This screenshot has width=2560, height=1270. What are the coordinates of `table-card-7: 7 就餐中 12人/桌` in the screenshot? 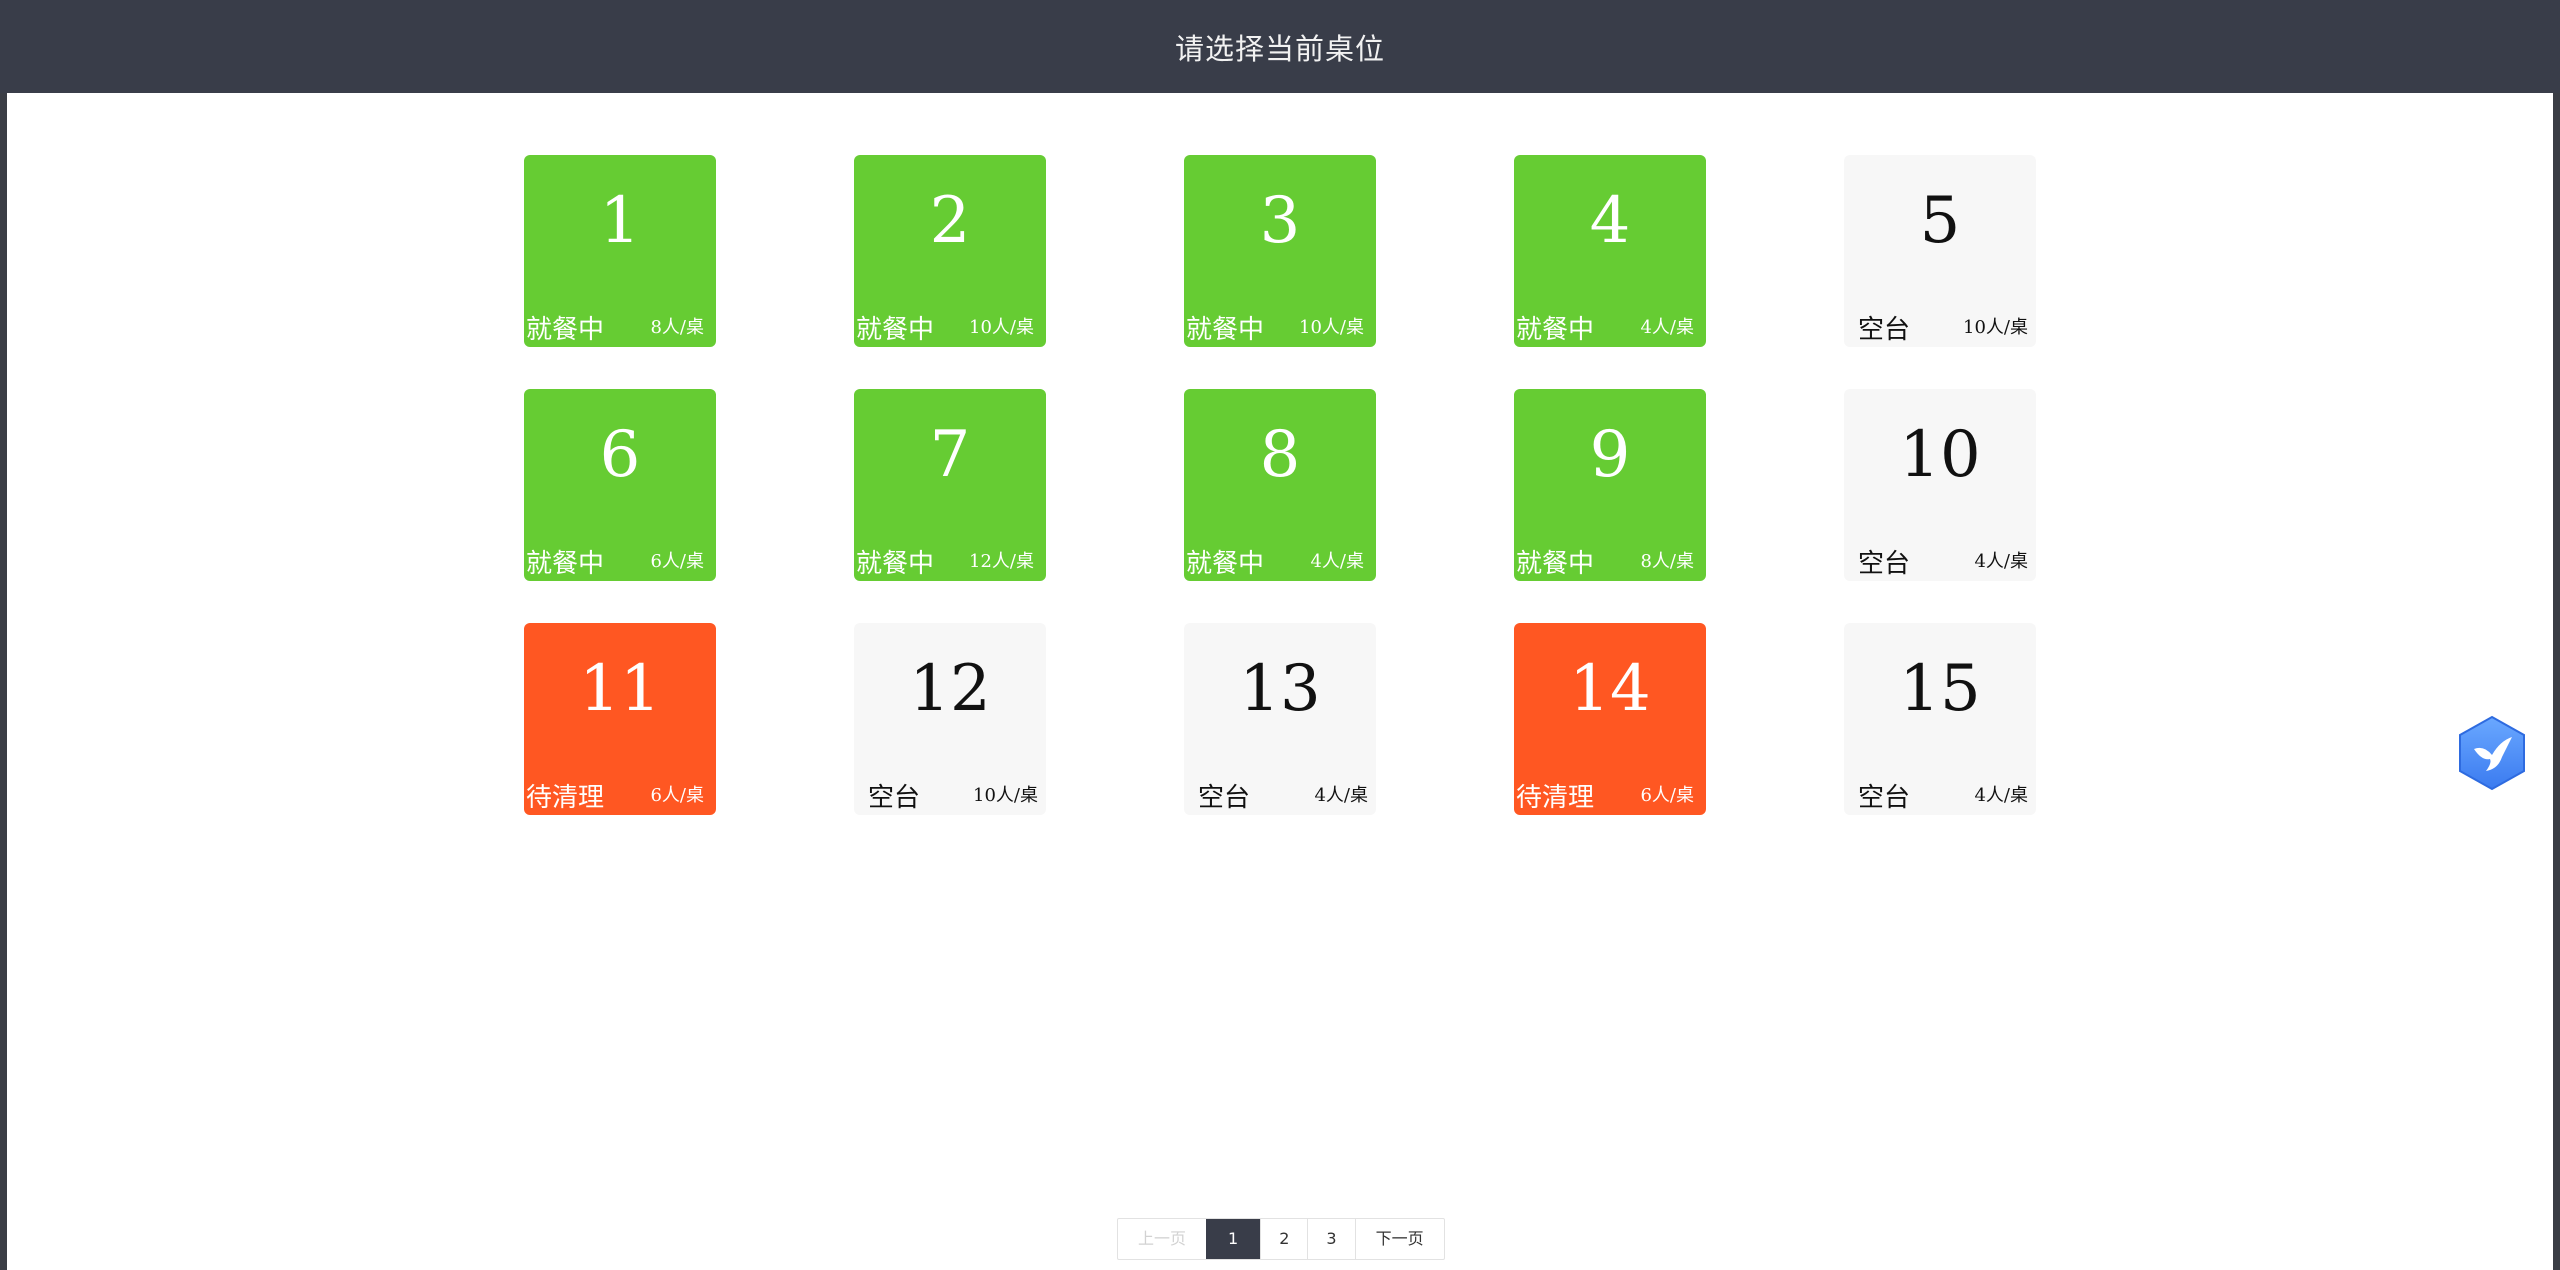 It's located at (950, 485).